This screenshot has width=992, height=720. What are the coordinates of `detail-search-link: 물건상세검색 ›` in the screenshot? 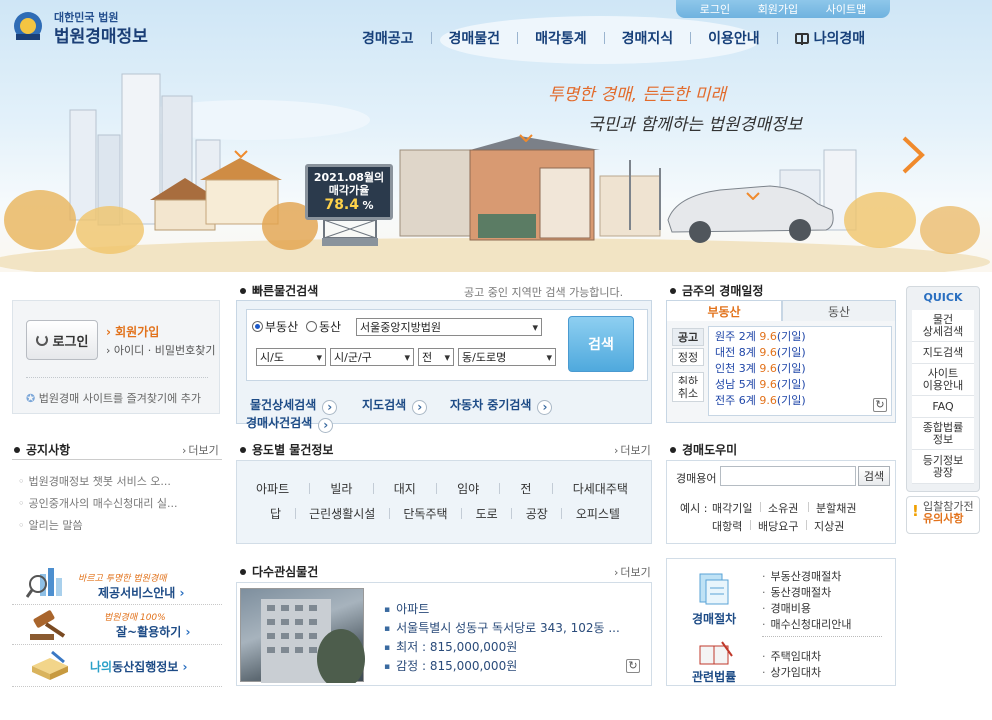 It's located at (294, 405).